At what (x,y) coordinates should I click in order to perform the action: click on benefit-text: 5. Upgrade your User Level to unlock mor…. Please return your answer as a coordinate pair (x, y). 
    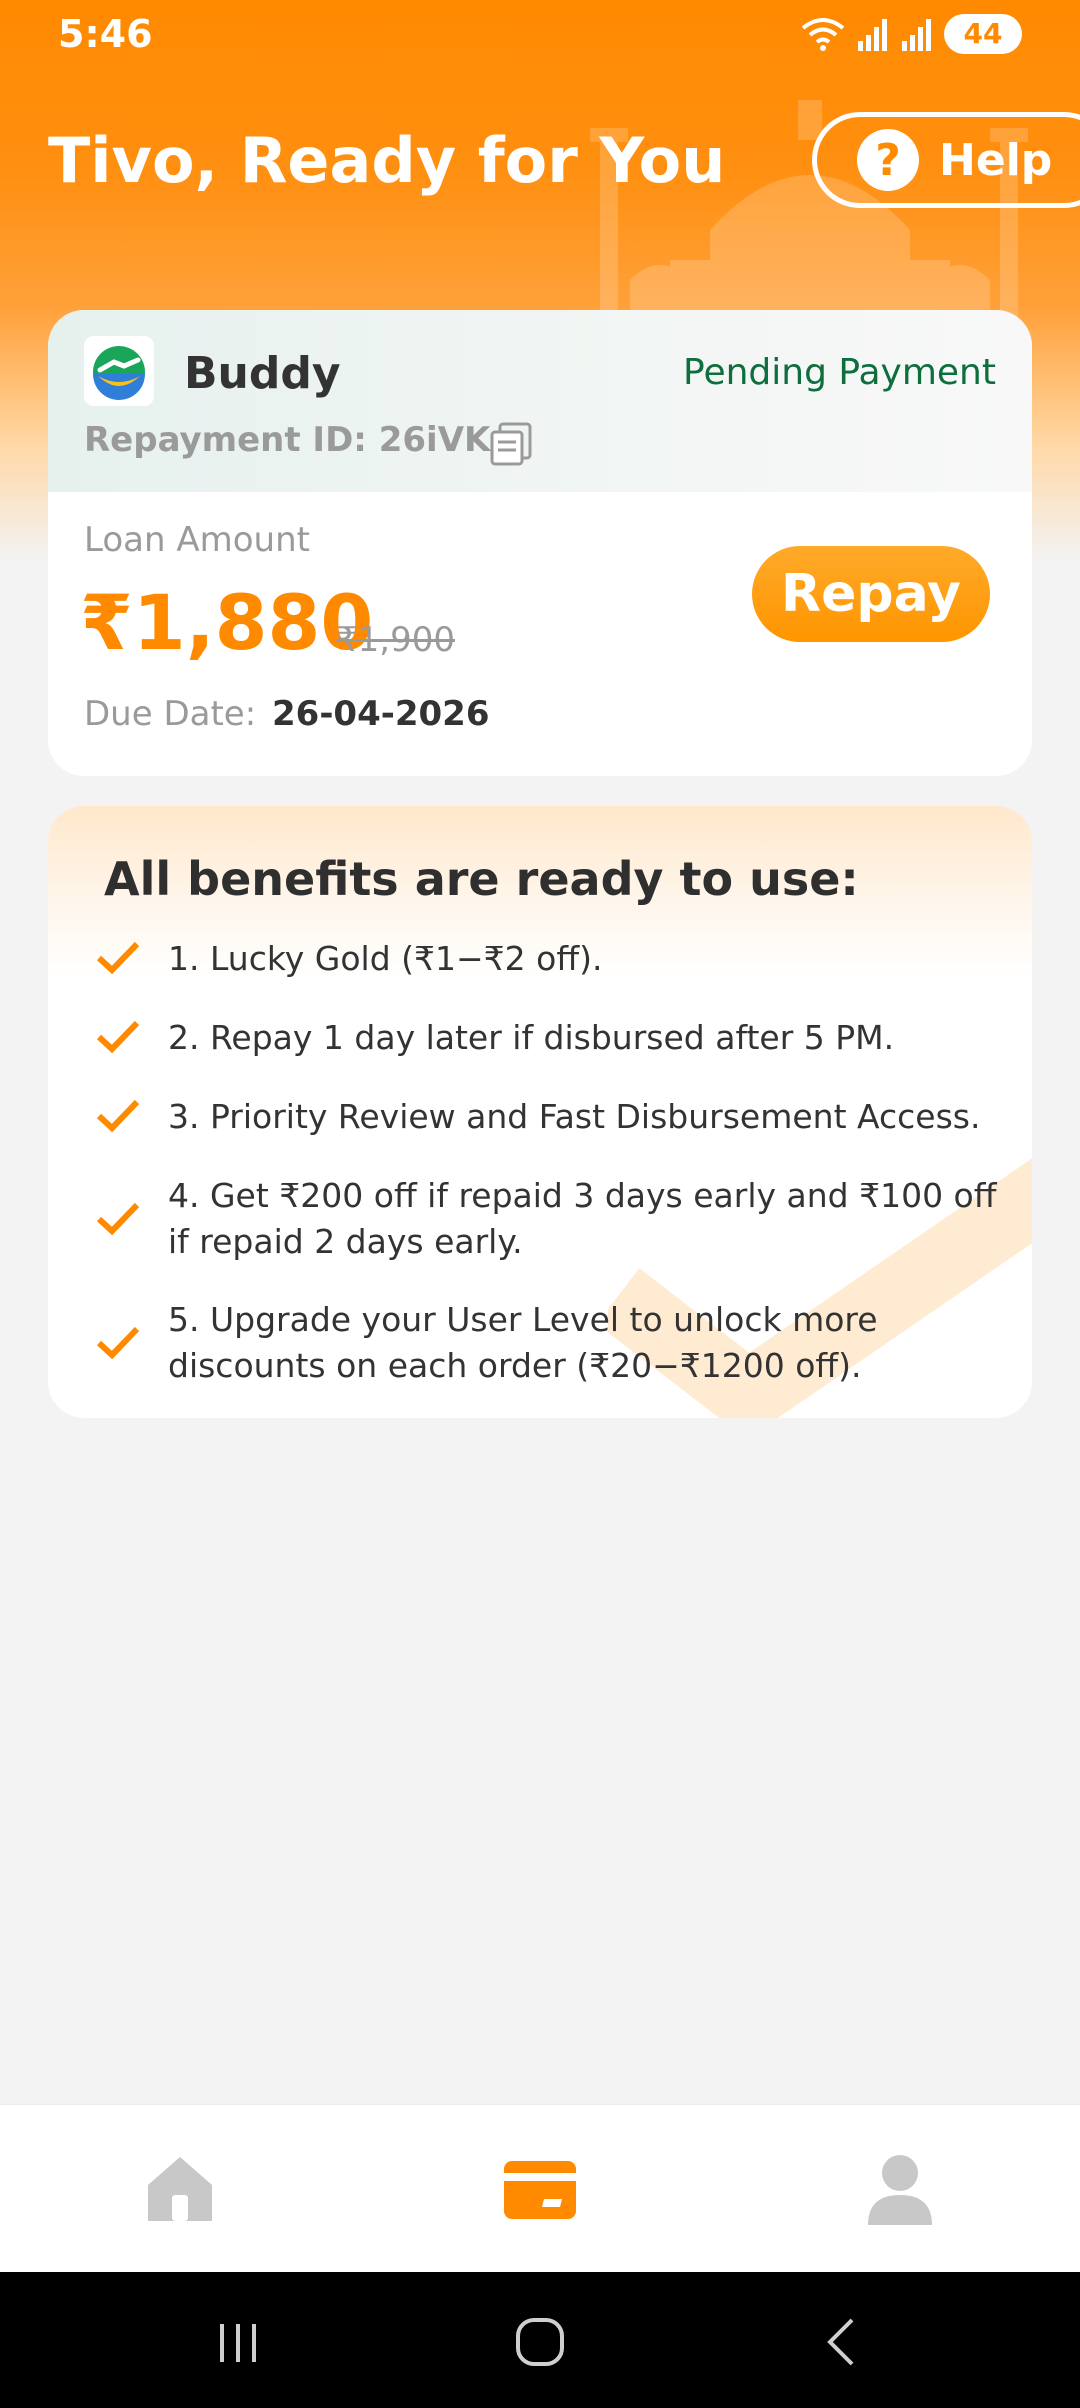
    Looking at the image, I should click on (523, 1342).